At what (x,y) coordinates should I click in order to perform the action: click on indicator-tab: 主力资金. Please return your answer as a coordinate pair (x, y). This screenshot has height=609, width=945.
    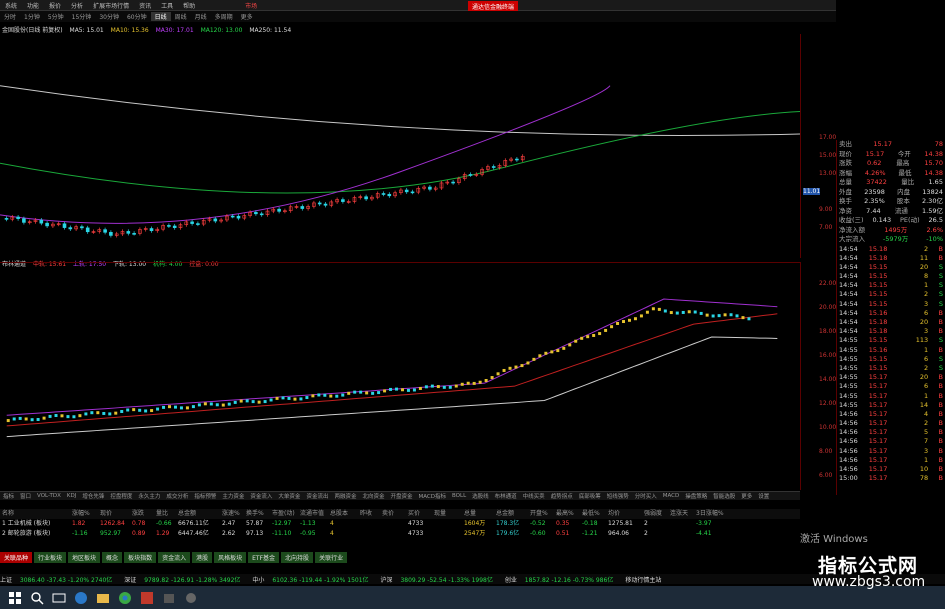
    Looking at the image, I should click on (233, 496).